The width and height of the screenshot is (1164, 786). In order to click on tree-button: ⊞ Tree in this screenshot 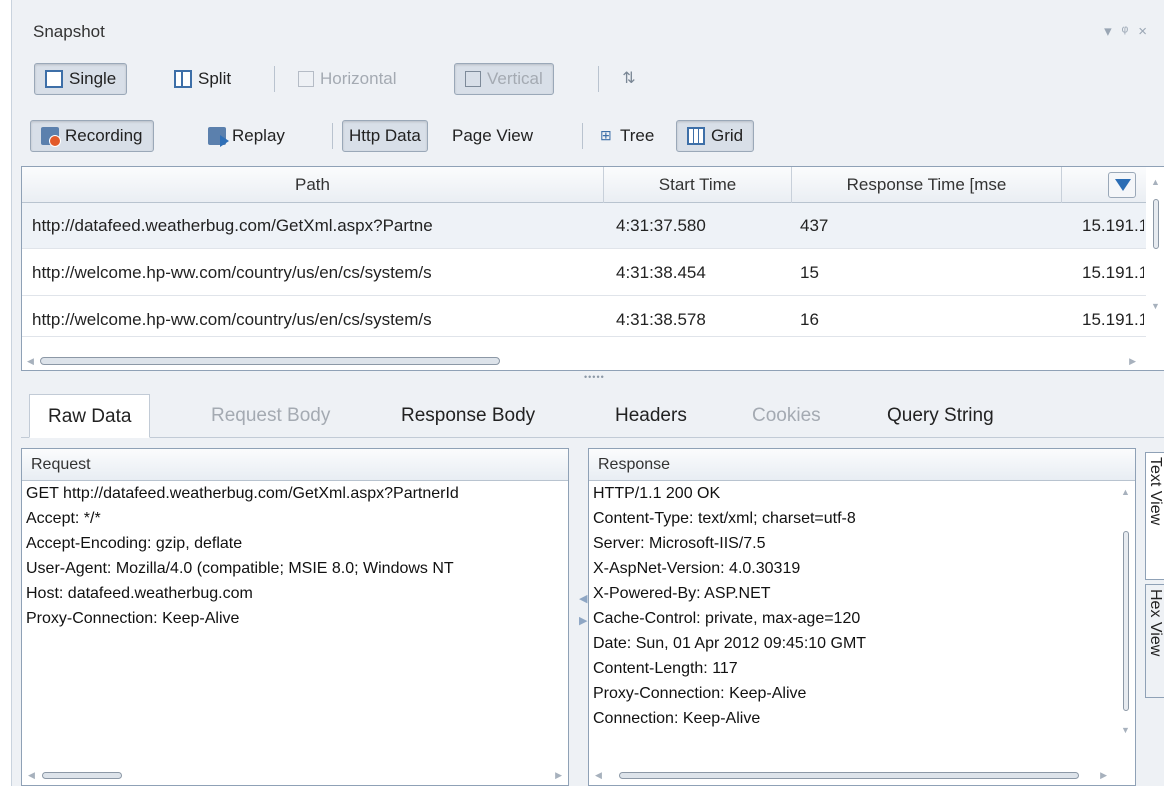, I will do `click(627, 136)`.